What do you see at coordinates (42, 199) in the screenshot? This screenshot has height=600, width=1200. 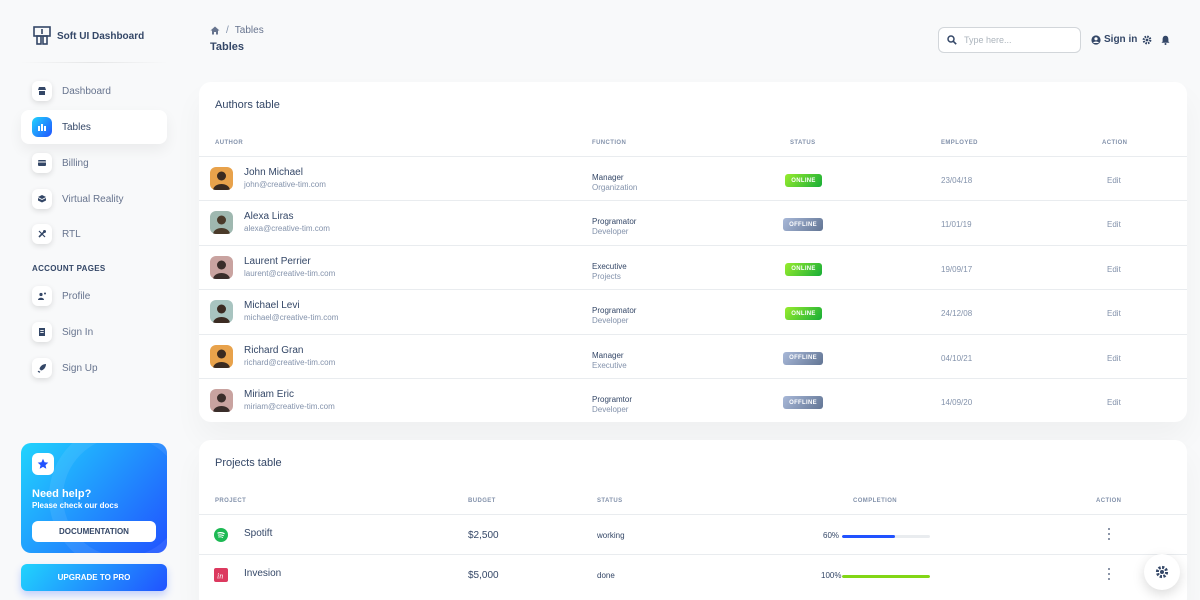 I see `box-3d-icon` at bounding box center [42, 199].